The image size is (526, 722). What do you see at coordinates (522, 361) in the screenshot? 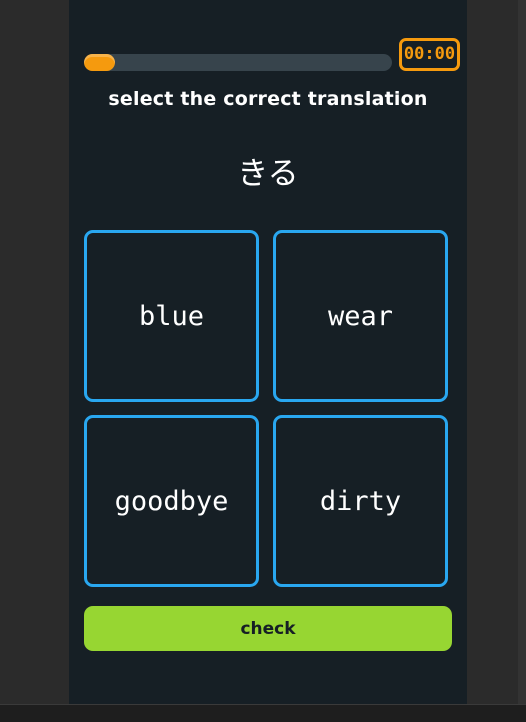
I see `scrollbar-area` at bounding box center [522, 361].